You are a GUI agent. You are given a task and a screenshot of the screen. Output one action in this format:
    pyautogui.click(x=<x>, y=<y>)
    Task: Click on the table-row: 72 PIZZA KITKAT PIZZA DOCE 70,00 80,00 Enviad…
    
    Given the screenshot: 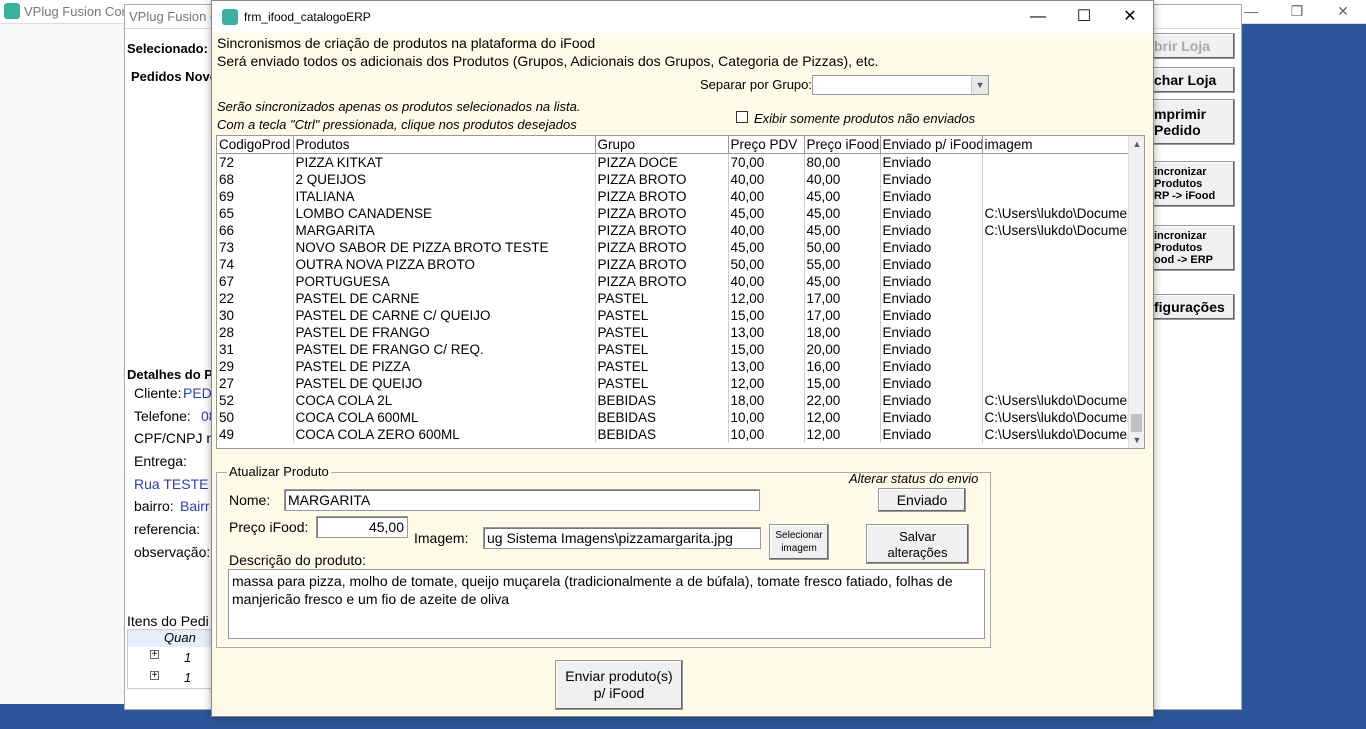 What is the action you would take?
    pyautogui.click(x=673, y=162)
    